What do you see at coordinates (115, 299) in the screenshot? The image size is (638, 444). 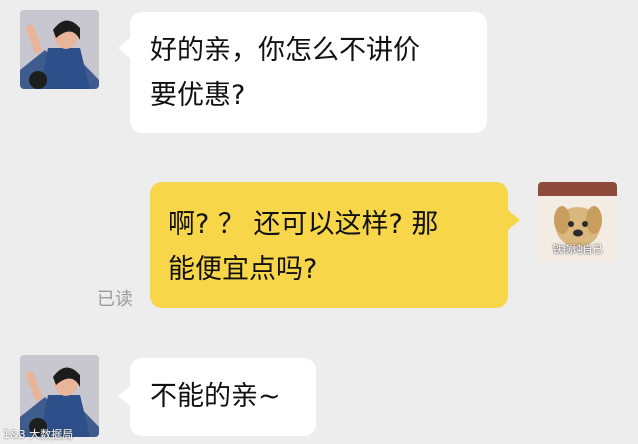 I see `read-receipt: 已读` at bounding box center [115, 299].